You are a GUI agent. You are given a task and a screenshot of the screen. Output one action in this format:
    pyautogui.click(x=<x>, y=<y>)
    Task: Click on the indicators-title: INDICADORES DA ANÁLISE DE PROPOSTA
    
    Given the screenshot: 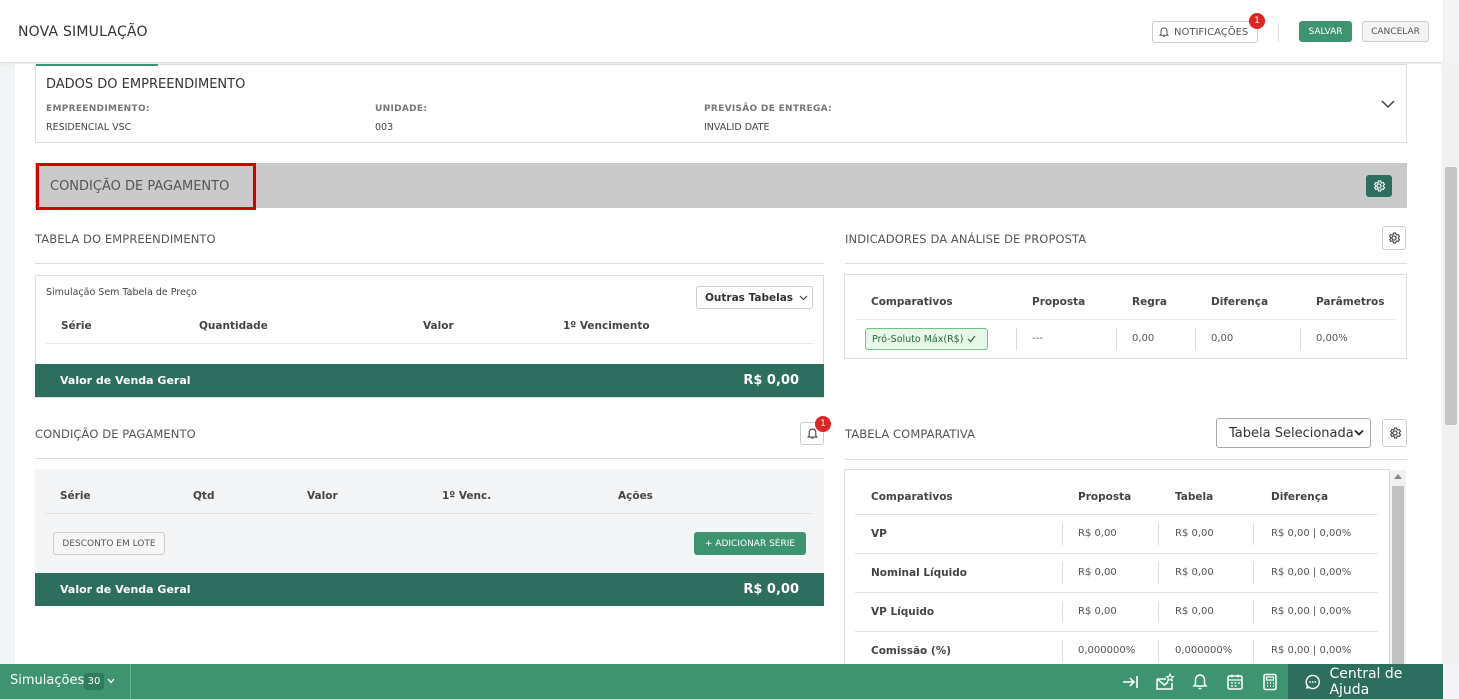 What is the action you would take?
    pyautogui.click(x=966, y=239)
    